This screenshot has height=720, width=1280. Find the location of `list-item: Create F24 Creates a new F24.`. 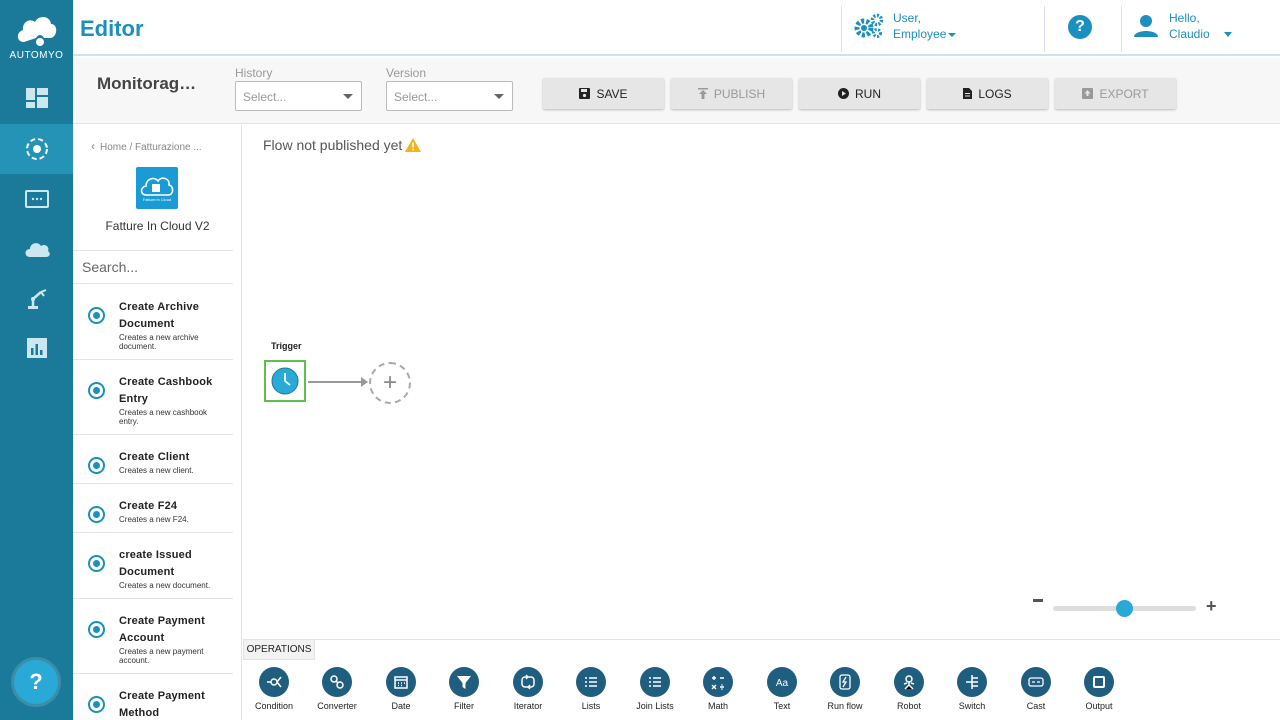

list-item: Create F24 Creates a new F24. is located at coordinates (153, 508).